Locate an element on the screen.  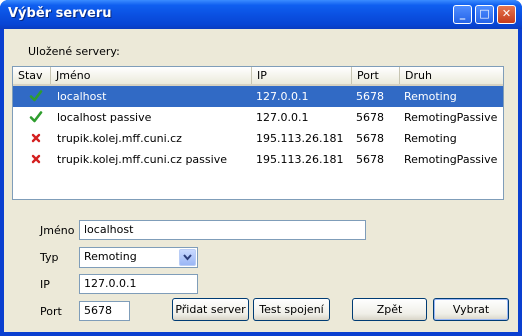
port-input: 5678 is located at coordinates (104, 311).